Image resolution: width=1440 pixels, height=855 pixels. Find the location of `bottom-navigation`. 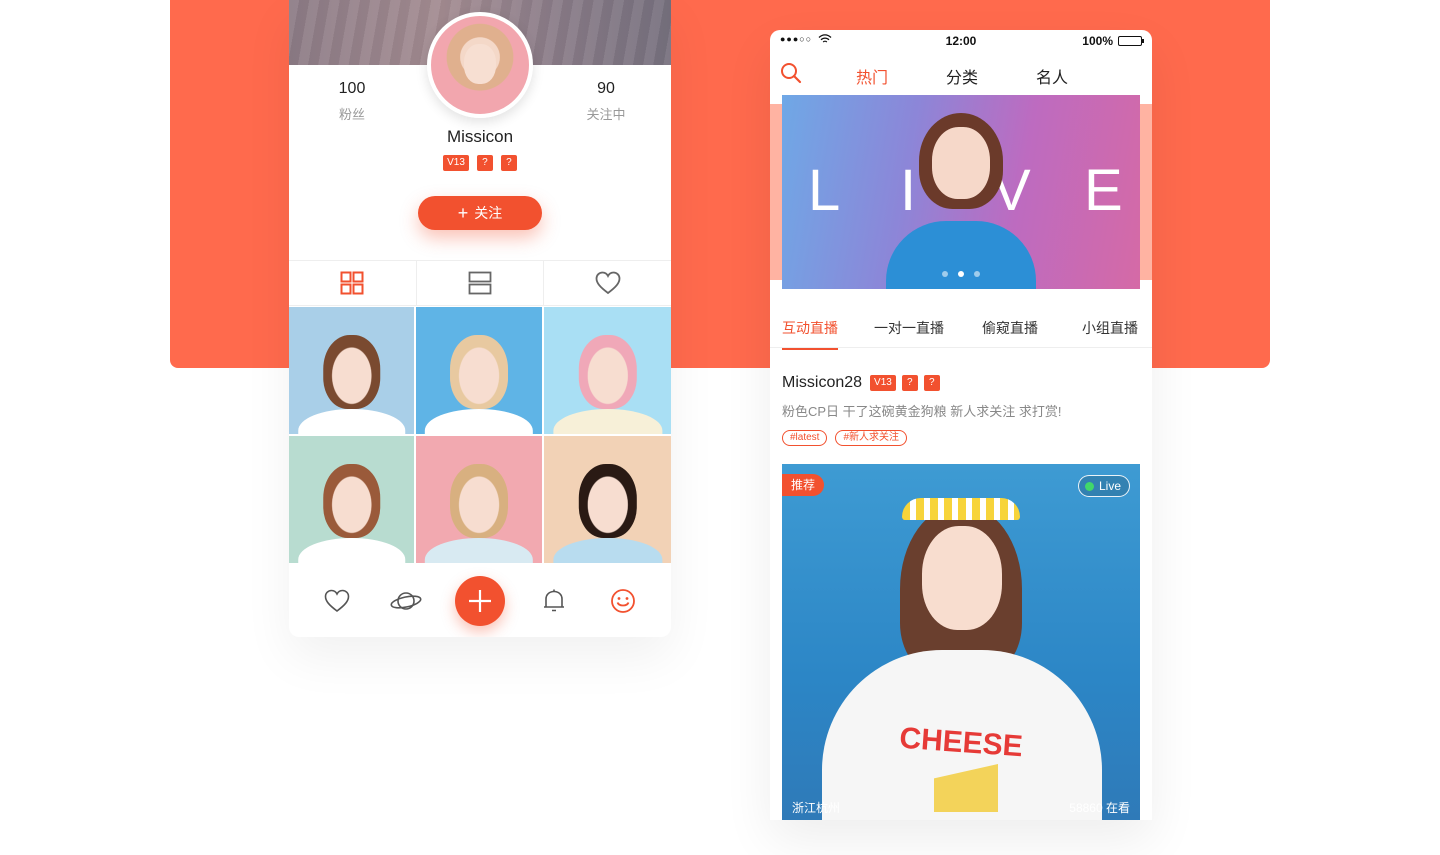

bottom-navigation is located at coordinates (480, 601).